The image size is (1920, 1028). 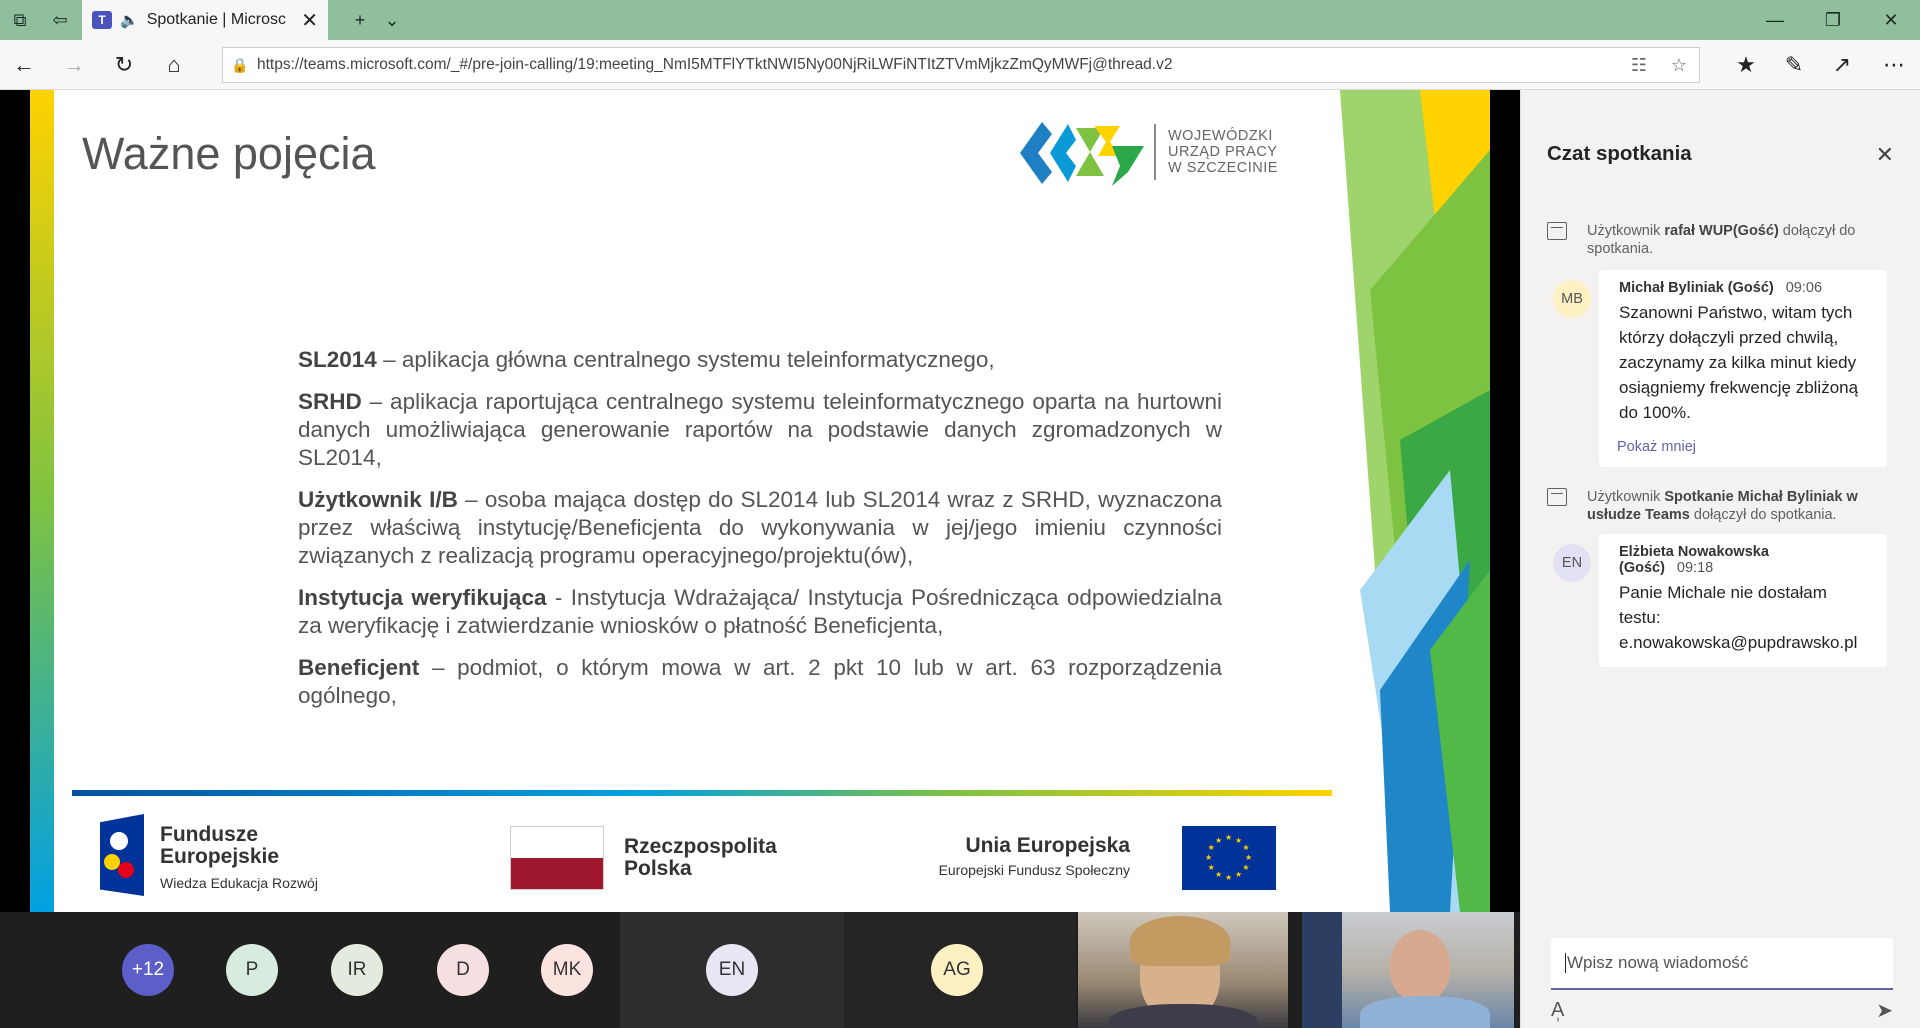 What do you see at coordinates (124, 65) in the screenshot?
I see `refresh-icon: ↻` at bounding box center [124, 65].